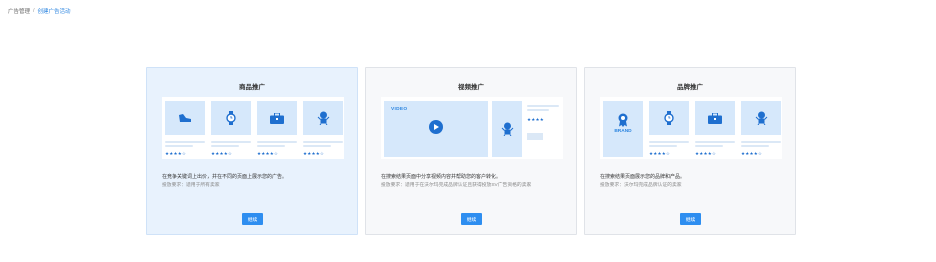 The height and width of the screenshot is (262, 936). I want to click on ribbon-icon, so click(623, 120).